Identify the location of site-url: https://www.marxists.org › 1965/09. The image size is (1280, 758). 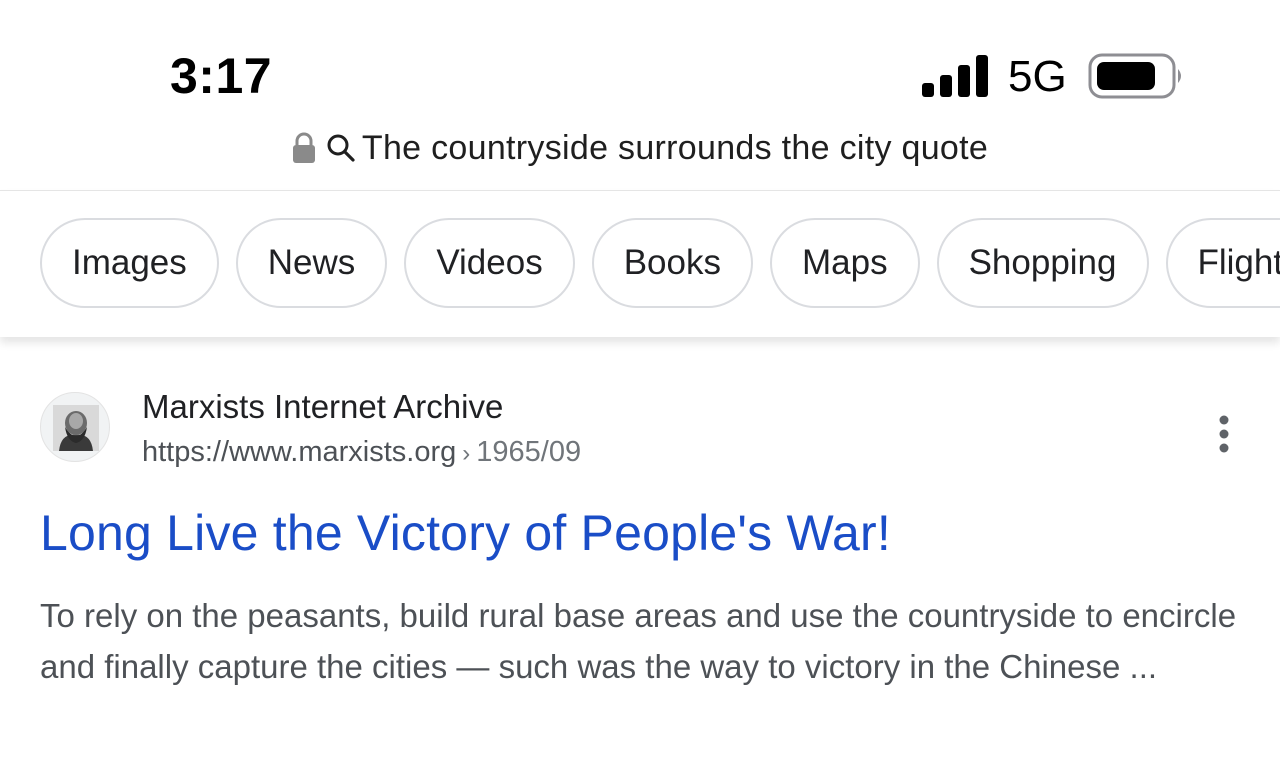
(361, 452).